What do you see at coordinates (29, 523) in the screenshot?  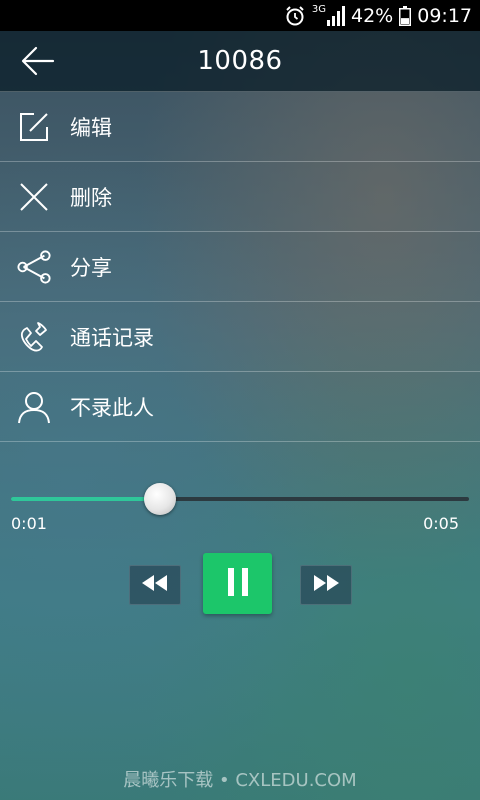 I see `current-time: 0:01` at bounding box center [29, 523].